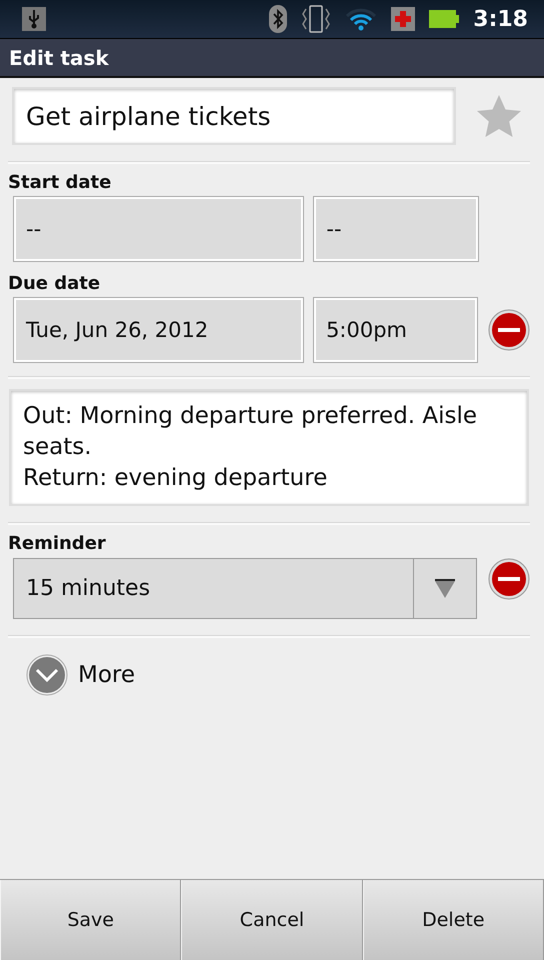  Describe the element at coordinates (159, 330) in the screenshot. I see `date-field: Tue, Jun 26, 2012` at that location.